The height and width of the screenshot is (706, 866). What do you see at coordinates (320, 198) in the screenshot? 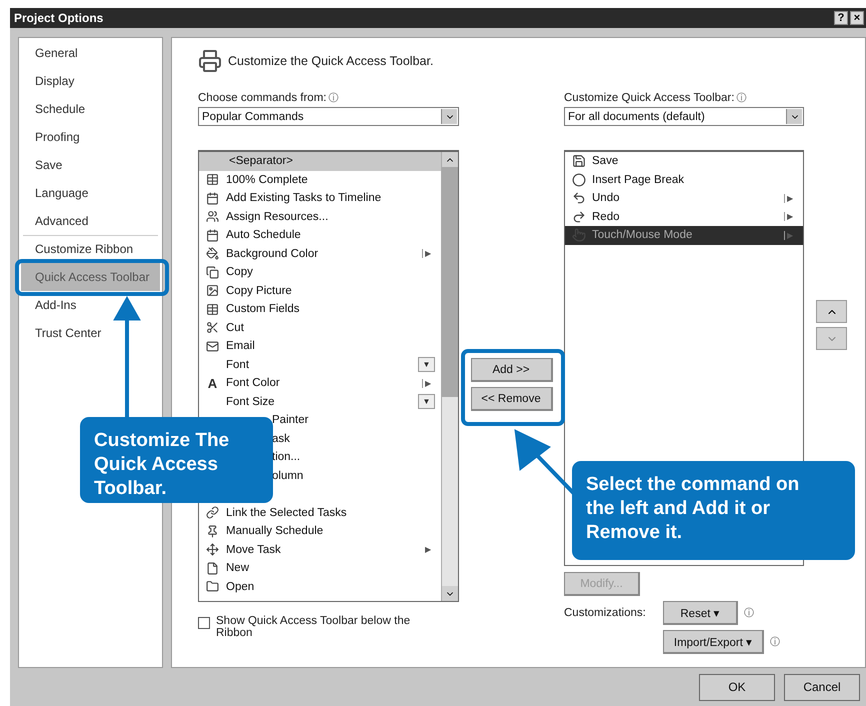
I see `command-item: Add Existing Tasks to Timeline` at bounding box center [320, 198].